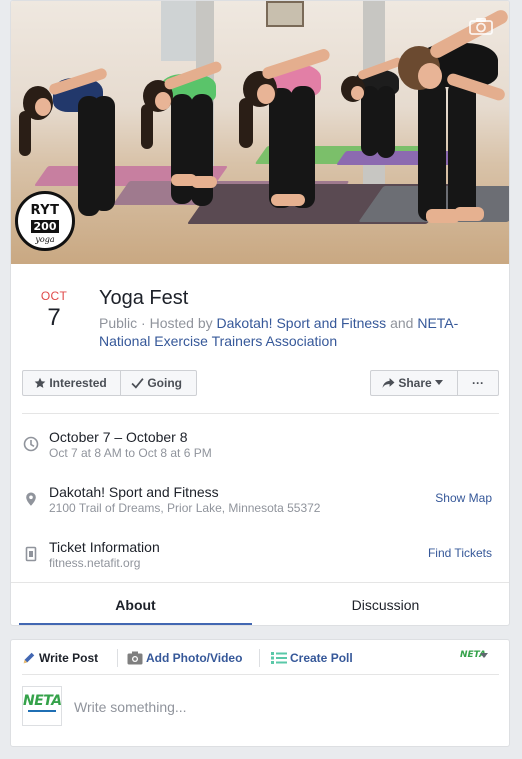 The height and width of the screenshot is (759, 522). Describe the element at coordinates (40, 382) in the screenshot. I see `star-icon` at that location.